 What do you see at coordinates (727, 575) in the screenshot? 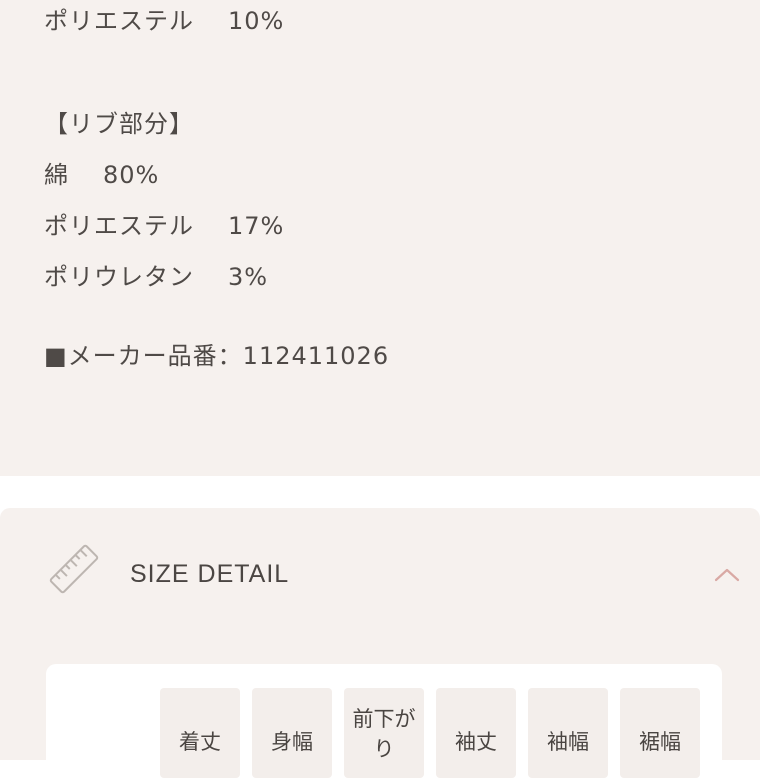
I see `chevron-up-icon` at bounding box center [727, 575].